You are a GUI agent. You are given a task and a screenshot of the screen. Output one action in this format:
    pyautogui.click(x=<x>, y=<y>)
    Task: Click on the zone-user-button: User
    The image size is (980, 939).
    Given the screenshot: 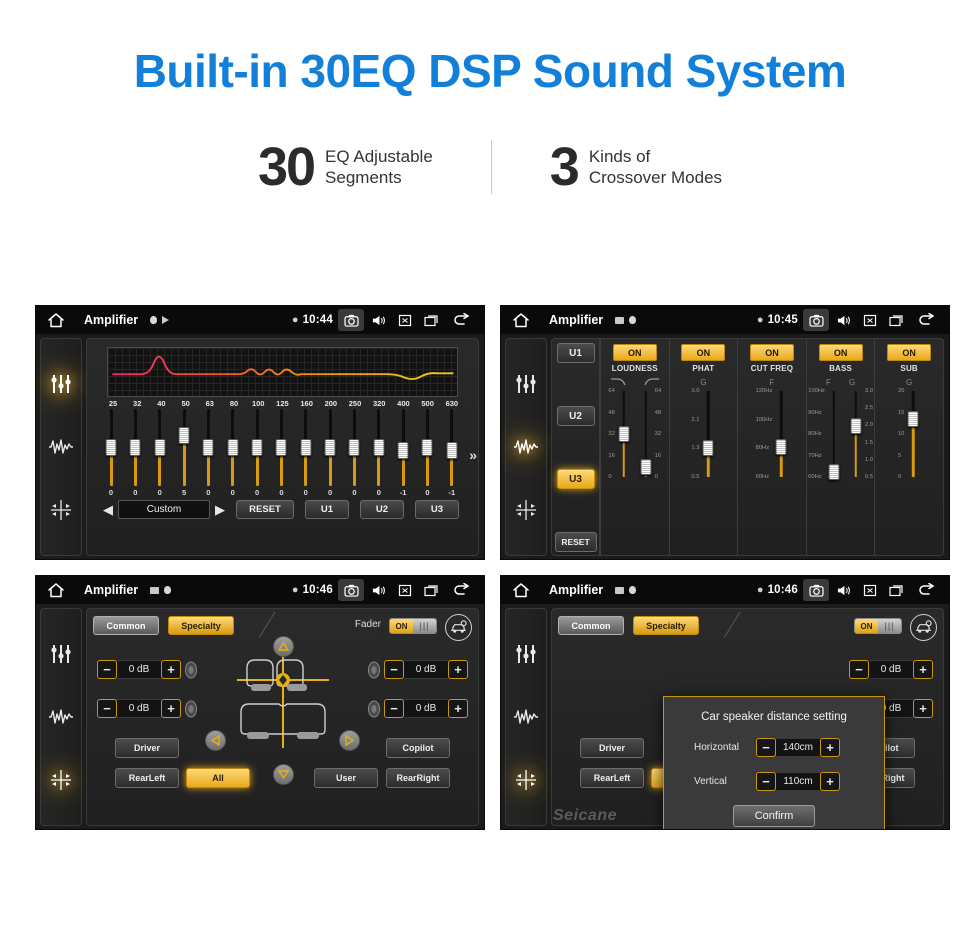 What is the action you would take?
    pyautogui.click(x=346, y=778)
    